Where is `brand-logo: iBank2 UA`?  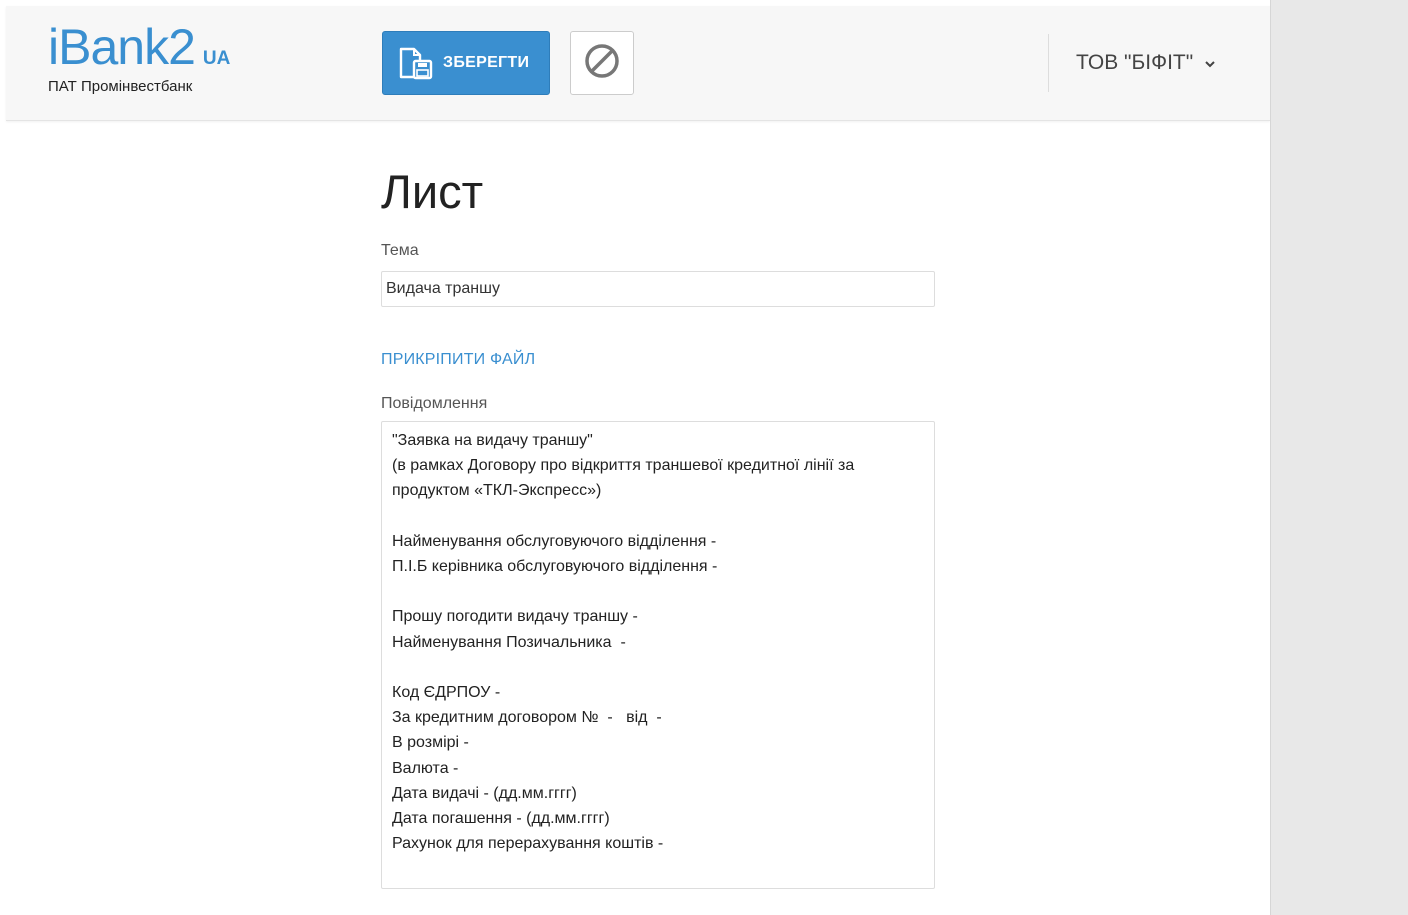 brand-logo: iBank2 UA is located at coordinates (139, 47).